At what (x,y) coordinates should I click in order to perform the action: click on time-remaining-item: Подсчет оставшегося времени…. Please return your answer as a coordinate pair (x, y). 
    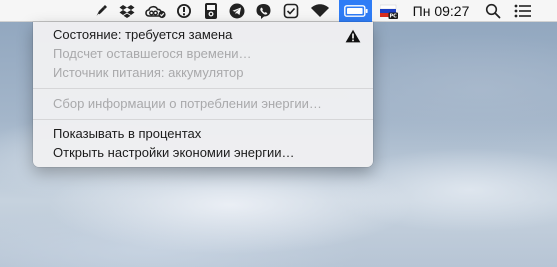
    Looking at the image, I should click on (152, 53).